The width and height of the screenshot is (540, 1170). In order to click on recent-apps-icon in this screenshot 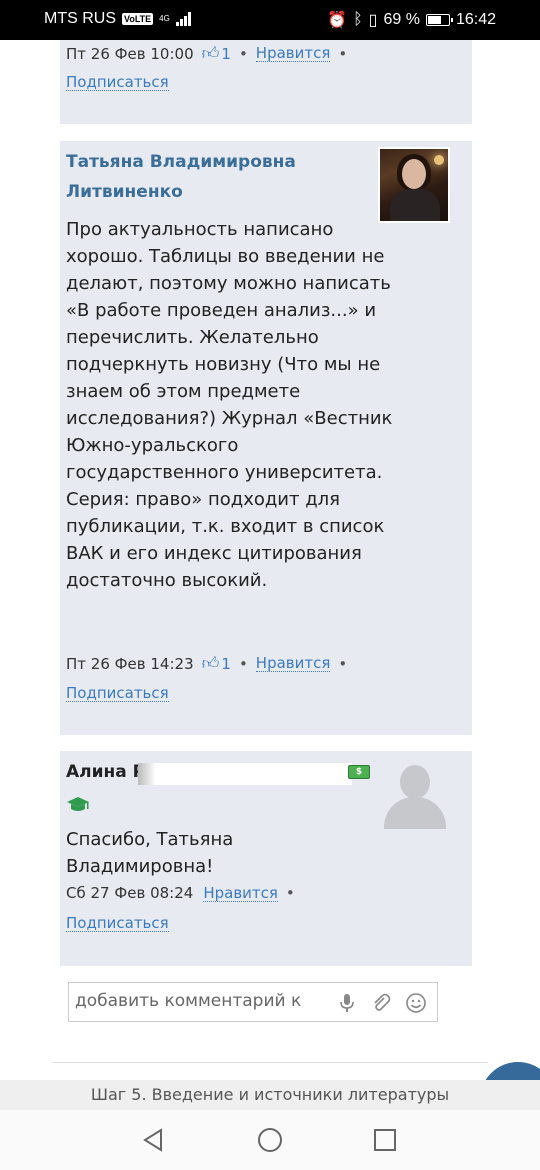, I will do `click(385, 1140)`.